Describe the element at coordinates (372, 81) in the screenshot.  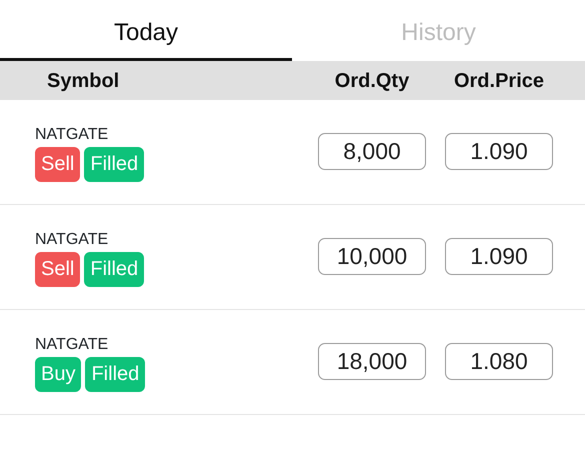
I see `column-header: Ord.Qty` at that location.